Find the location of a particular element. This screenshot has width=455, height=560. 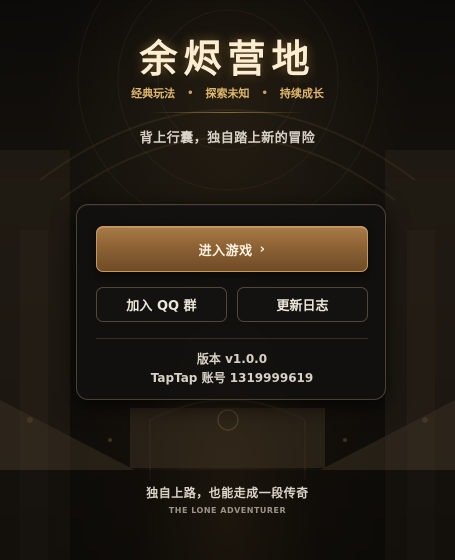

footer-subtitle: THE LONE ADVENTURER is located at coordinates (227, 510).